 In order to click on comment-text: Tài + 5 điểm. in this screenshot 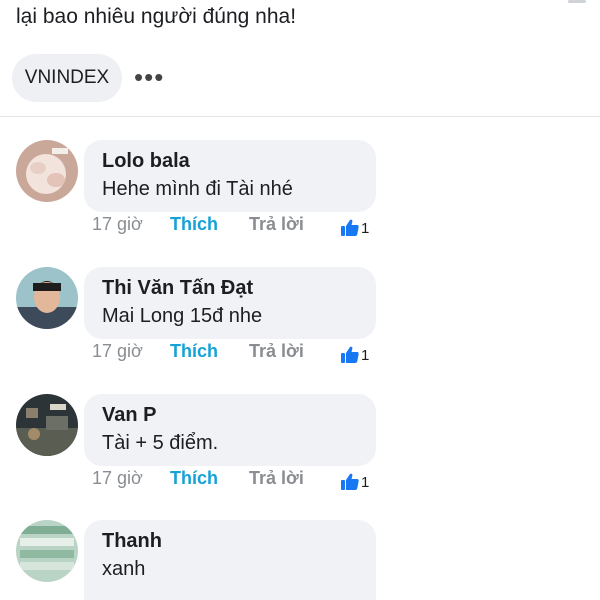, I will do `click(160, 443)`.